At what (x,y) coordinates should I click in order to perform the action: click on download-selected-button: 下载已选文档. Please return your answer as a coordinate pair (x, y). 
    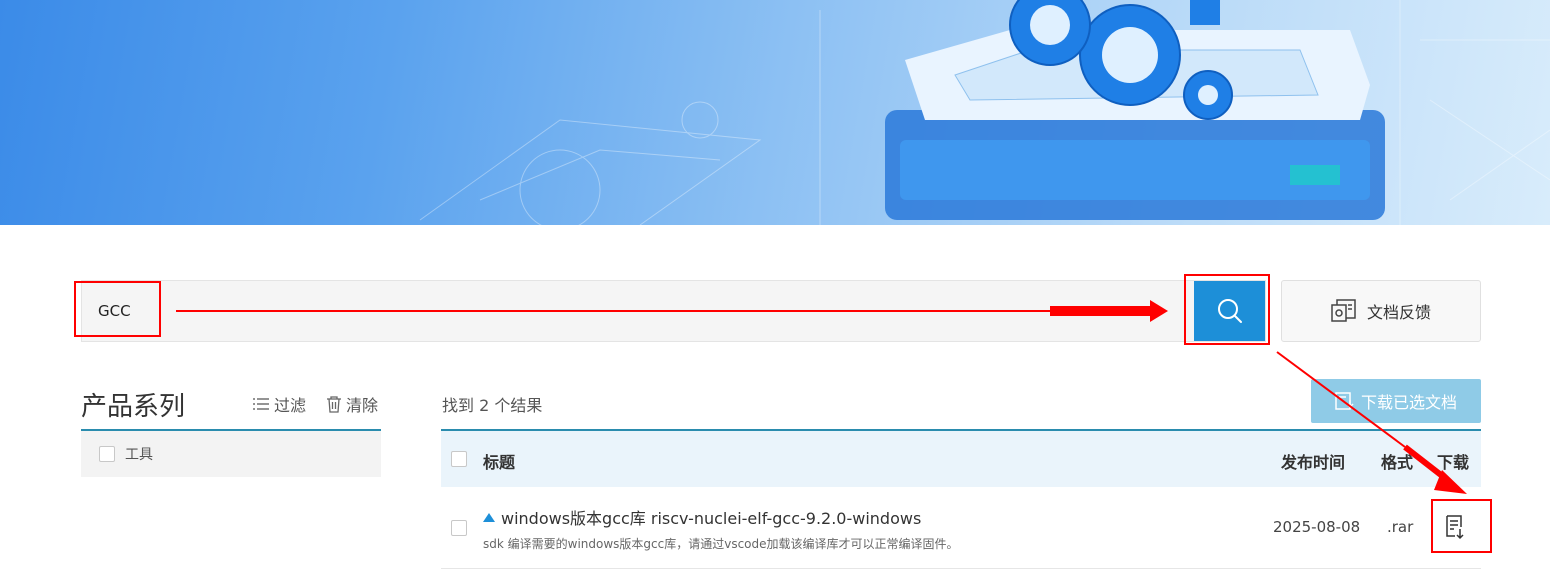
    Looking at the image, I should click on (1396, 401).